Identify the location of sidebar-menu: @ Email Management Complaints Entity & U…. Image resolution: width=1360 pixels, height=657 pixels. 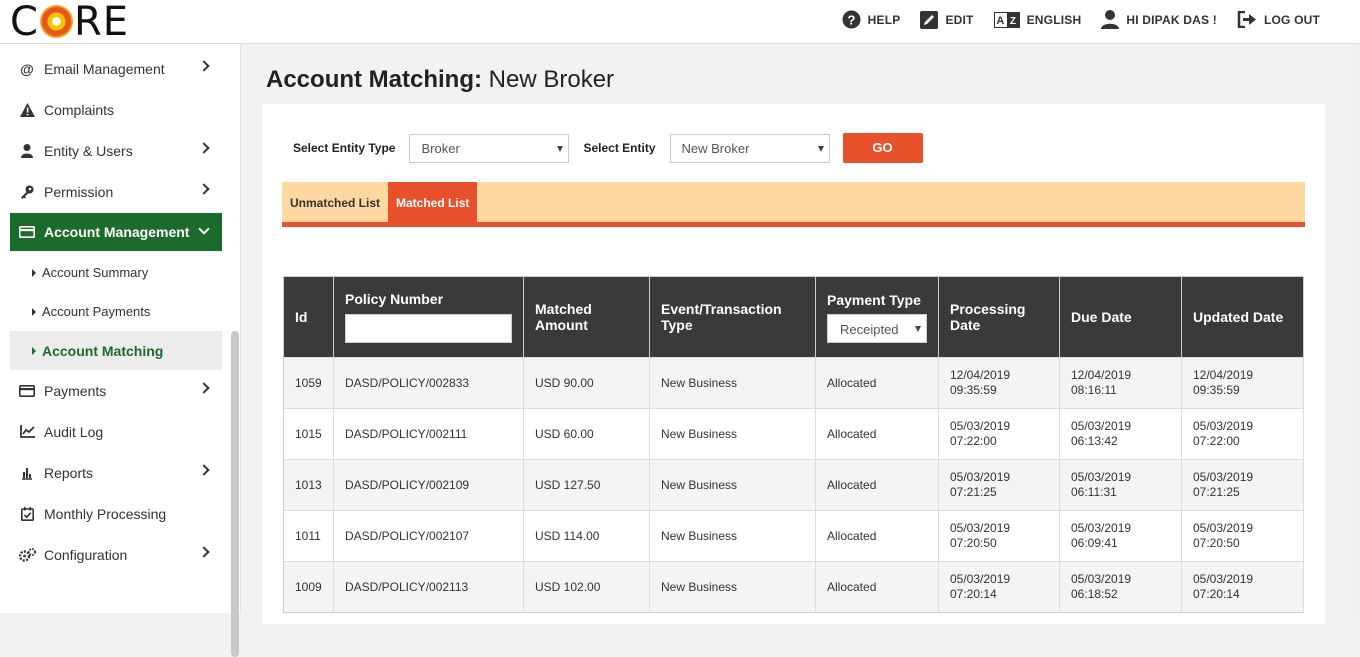
(116, 311).